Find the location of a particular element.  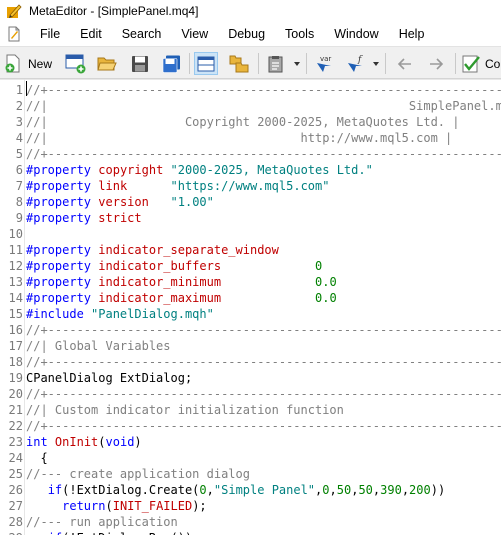

code-token: 0.0 is located at coordinates (326, 282).